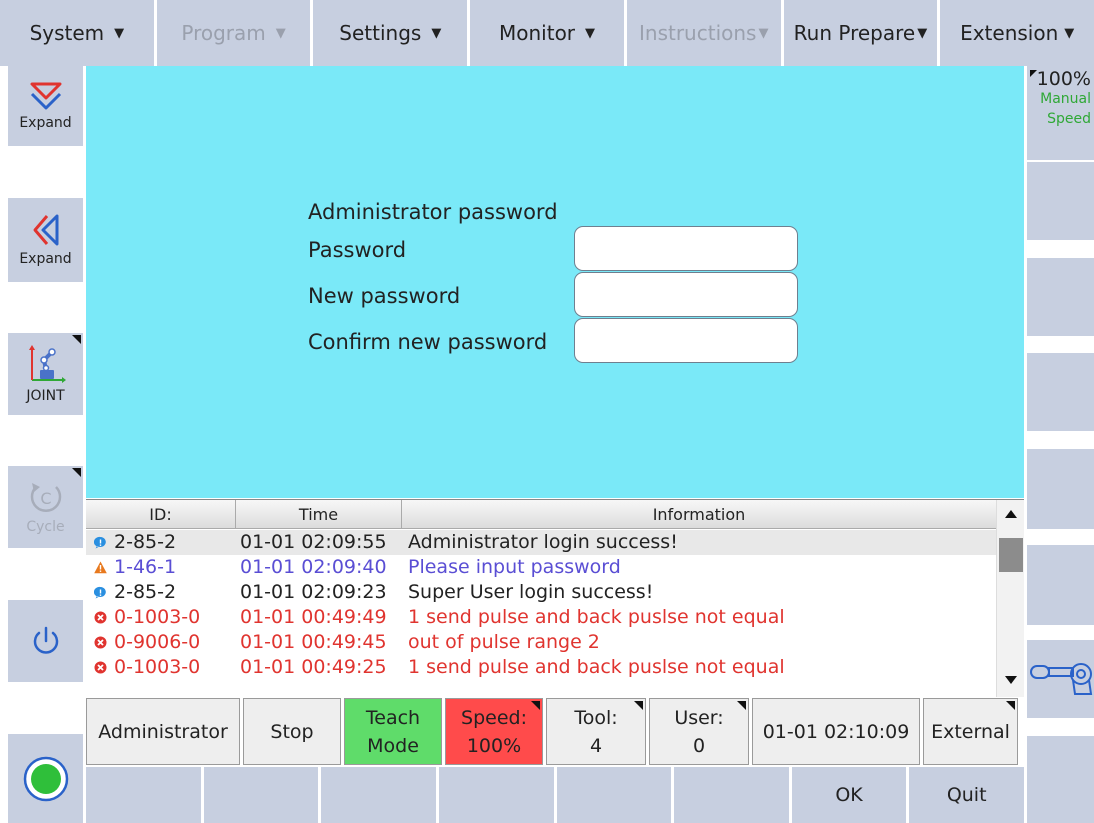  I want to click on speed-mode: Manual, so click(1065, 99).